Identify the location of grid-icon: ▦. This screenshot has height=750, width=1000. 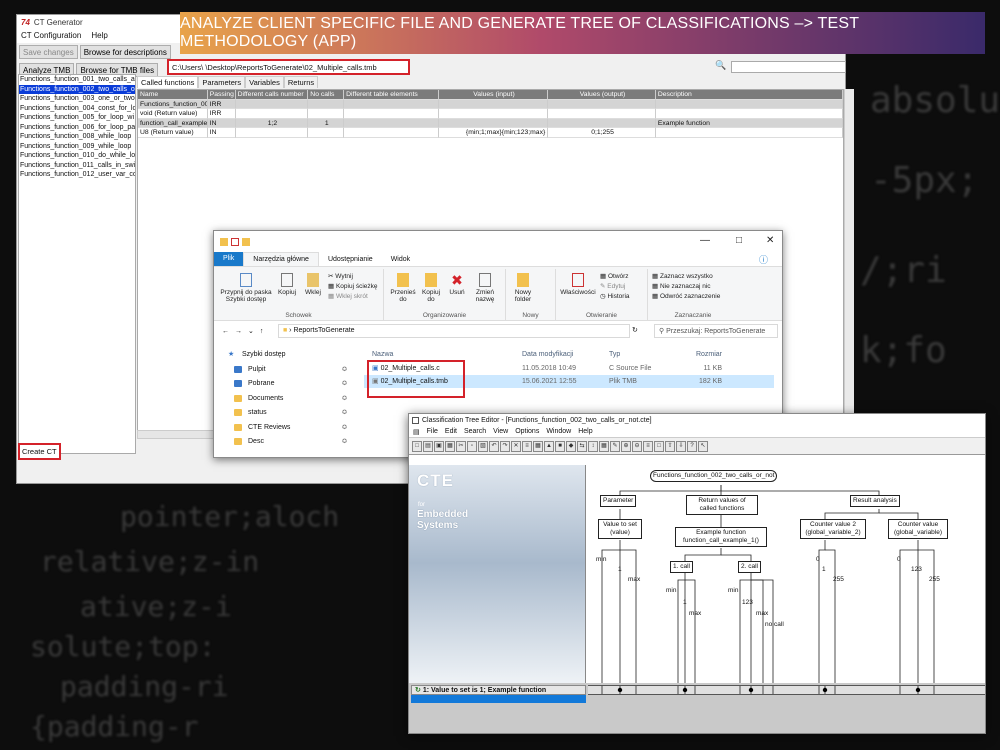
(538, 446).